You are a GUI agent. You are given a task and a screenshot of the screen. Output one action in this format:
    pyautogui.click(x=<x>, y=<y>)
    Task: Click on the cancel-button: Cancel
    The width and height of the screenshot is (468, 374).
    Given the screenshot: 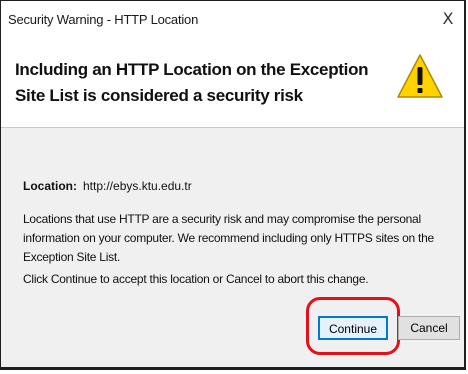 What is the action you would take?
    pyautogui.click(x=429, y=328)
    